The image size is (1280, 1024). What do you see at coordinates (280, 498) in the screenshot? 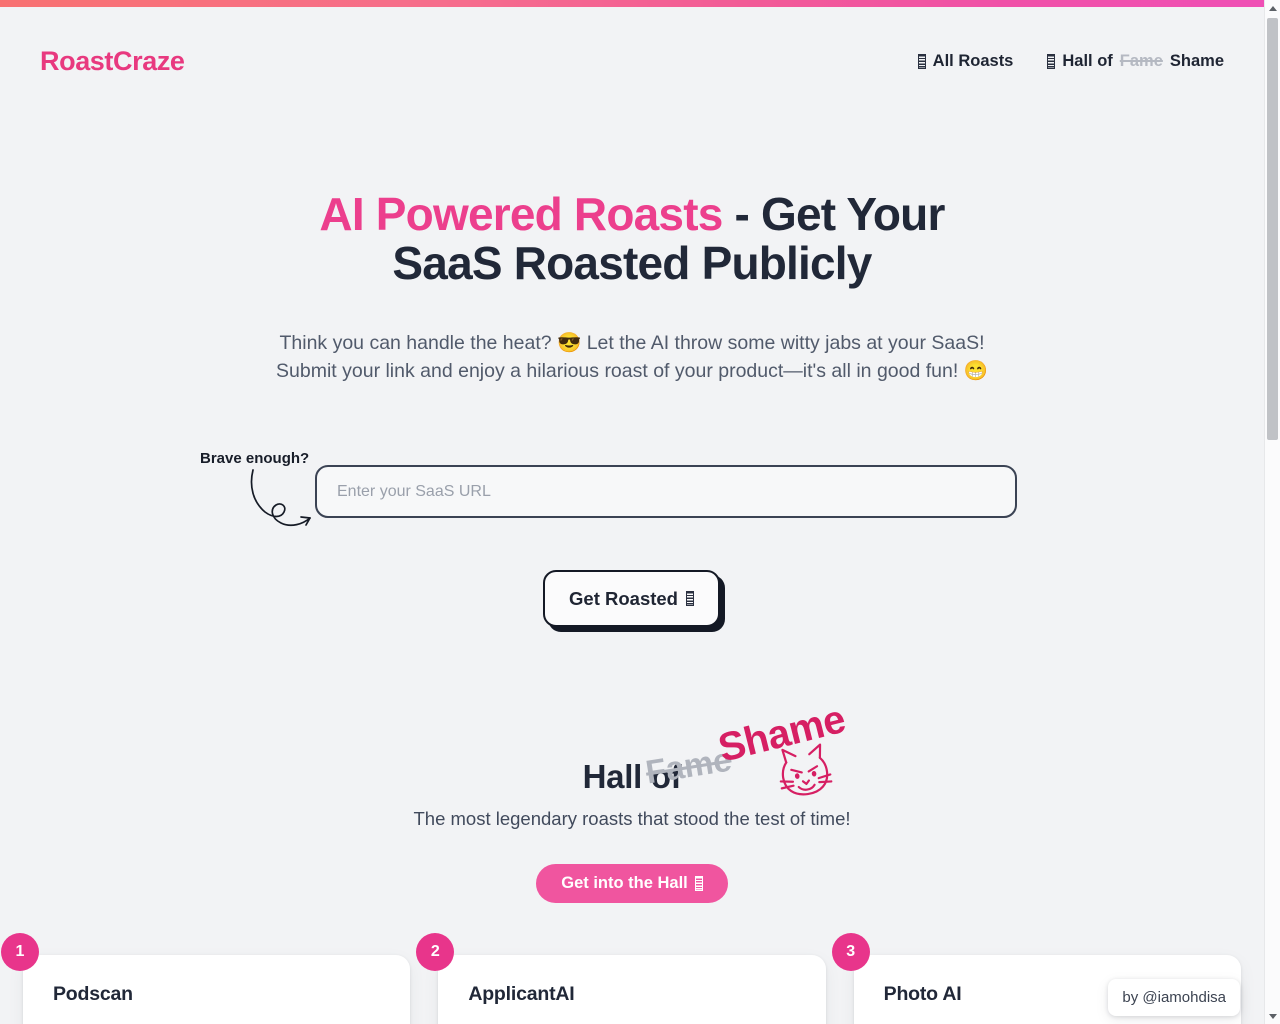
I see `curly-arrow-icon` at bounding box center [280, 498].